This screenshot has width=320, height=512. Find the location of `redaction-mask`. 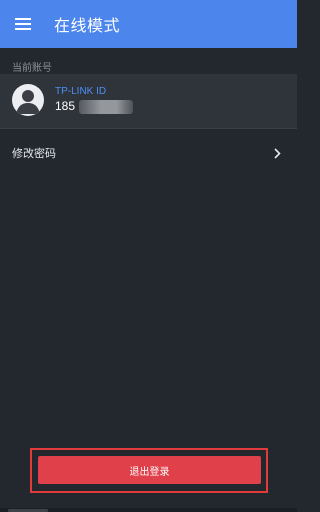

redaction-mask is located at coordinates (106, 107).